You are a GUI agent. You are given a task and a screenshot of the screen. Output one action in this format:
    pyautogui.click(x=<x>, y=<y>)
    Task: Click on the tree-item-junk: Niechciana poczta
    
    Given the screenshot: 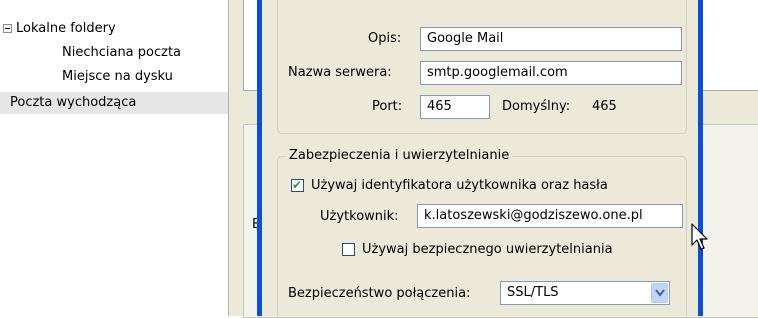 What is the action you would take?
    pyautogui.click(x=121, y=53)
    